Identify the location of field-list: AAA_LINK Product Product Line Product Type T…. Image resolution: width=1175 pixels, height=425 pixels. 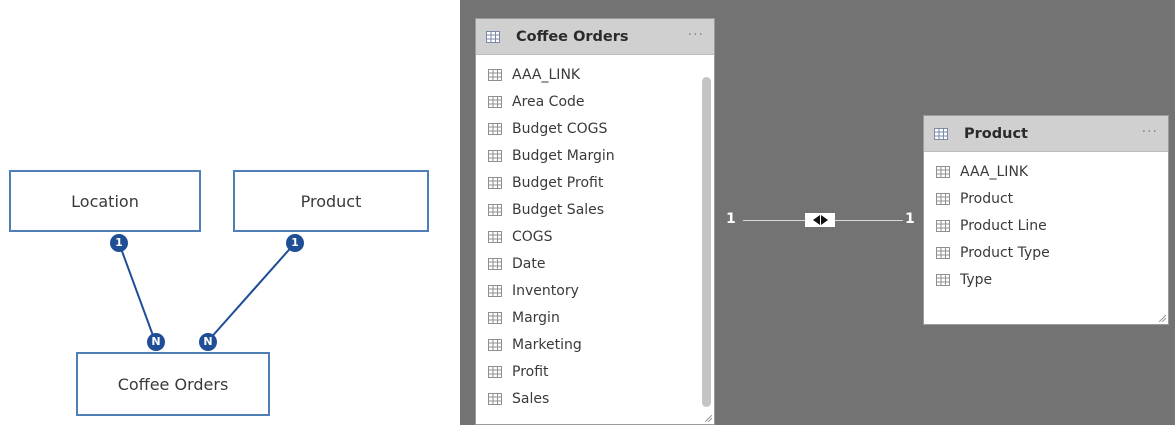
(1046, 222).